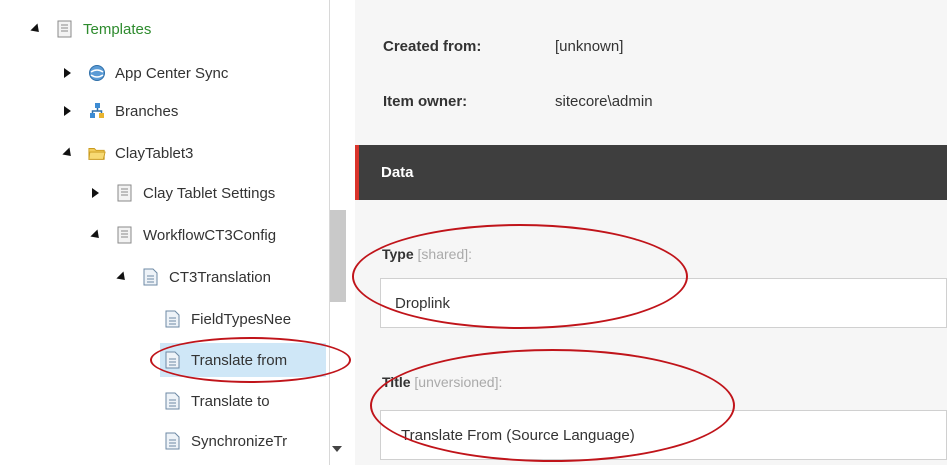 The width and height of the screenshot is (947, 465). I want to click on item-owner-row: Item owner: sitecore\admin, so click(518, 101).